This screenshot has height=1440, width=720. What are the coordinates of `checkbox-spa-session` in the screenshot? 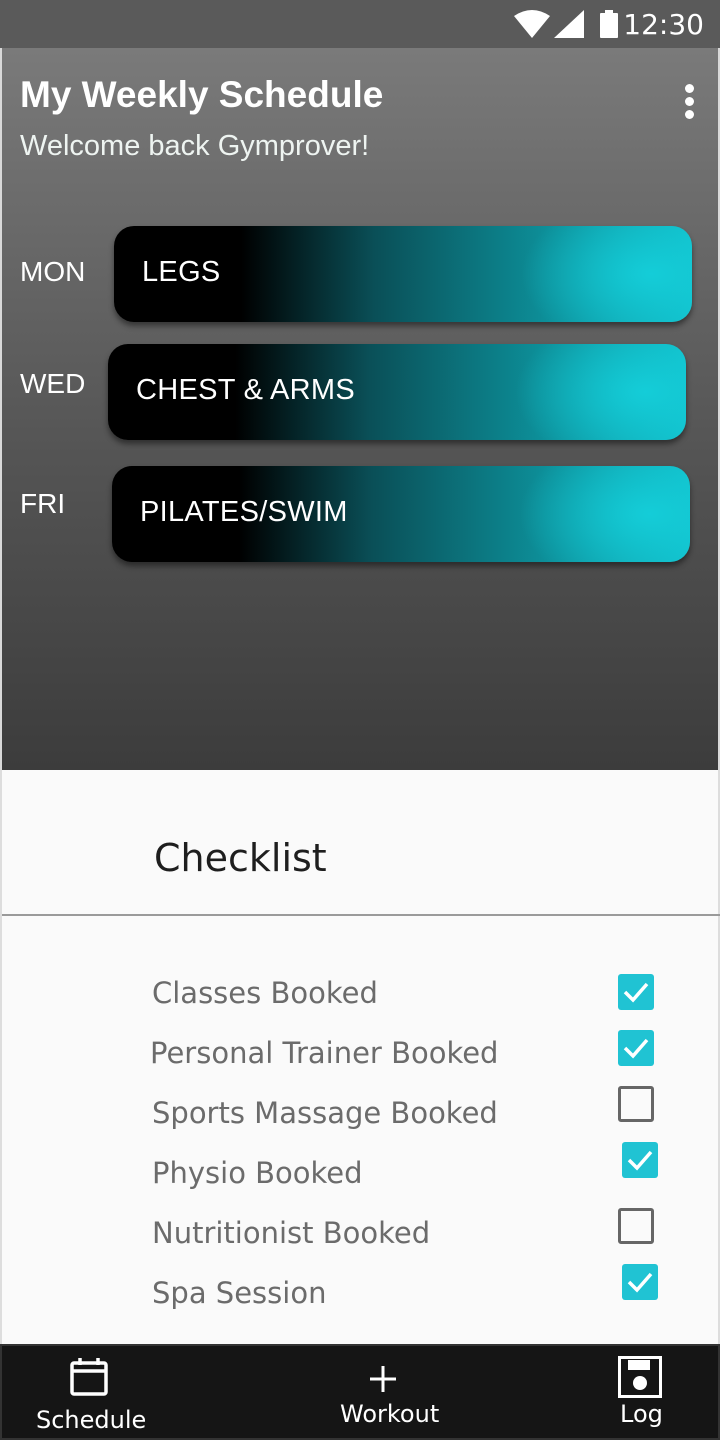 It's located at (640, 1282).